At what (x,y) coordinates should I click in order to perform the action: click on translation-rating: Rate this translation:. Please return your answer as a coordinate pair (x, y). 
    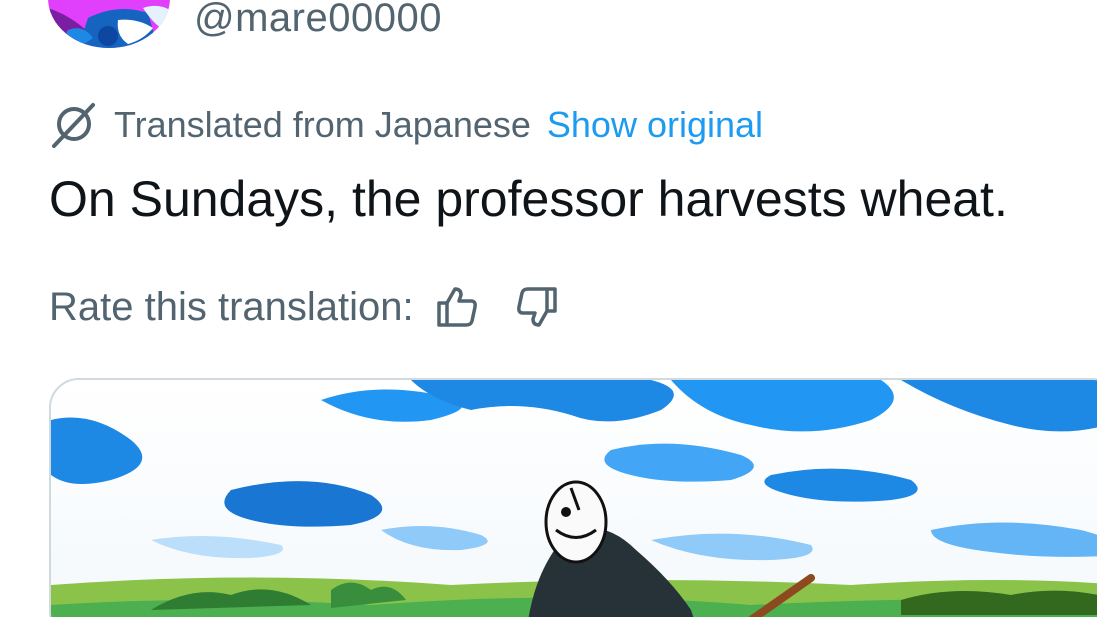
    Looking at the image, I should click on (304, 307).